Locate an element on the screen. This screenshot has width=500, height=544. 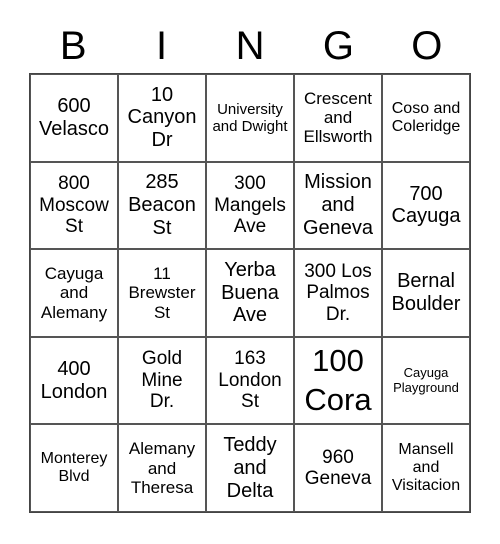
bingo-cell: Cayuga Playground is located at coordinates (426, 380).